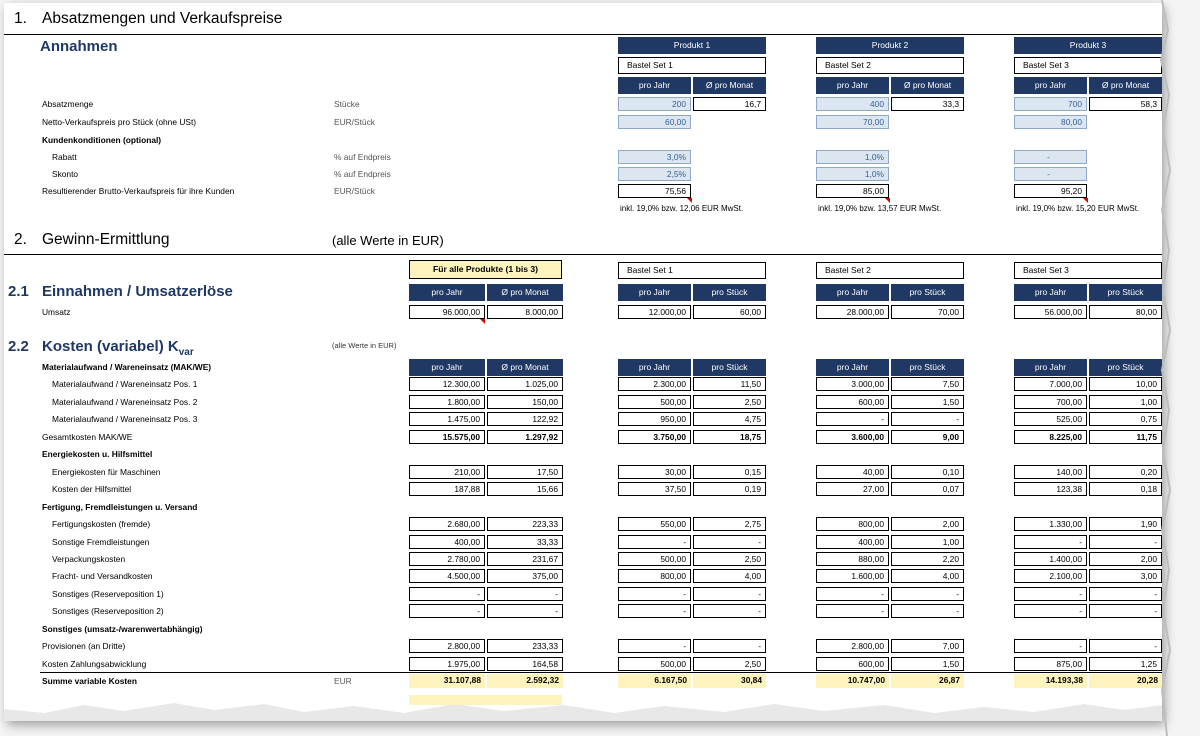 The width and height of the screenshot is (1200, 736). Describe the element at coordinates (84, 646) in the screenshot. I see `cost-row-label: Provisionen (an Dritte)` at that location.